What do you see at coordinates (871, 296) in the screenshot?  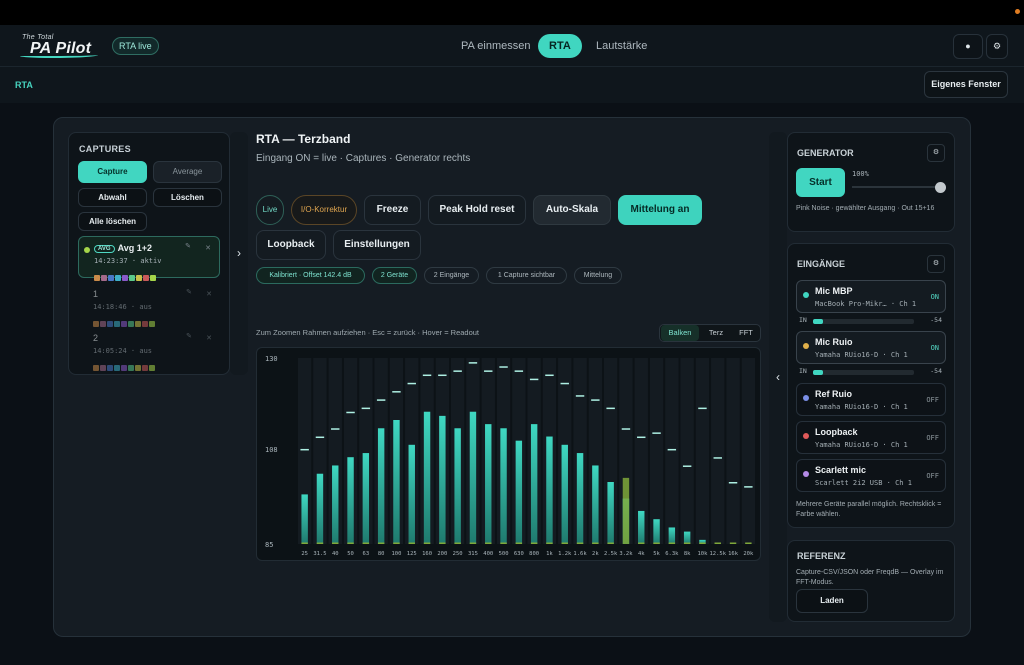 I see `input-row-mic-mbp: Mic MBP MacBook Pro-Mikr… · Ch 1 ON` at bounding box center [871, 296].